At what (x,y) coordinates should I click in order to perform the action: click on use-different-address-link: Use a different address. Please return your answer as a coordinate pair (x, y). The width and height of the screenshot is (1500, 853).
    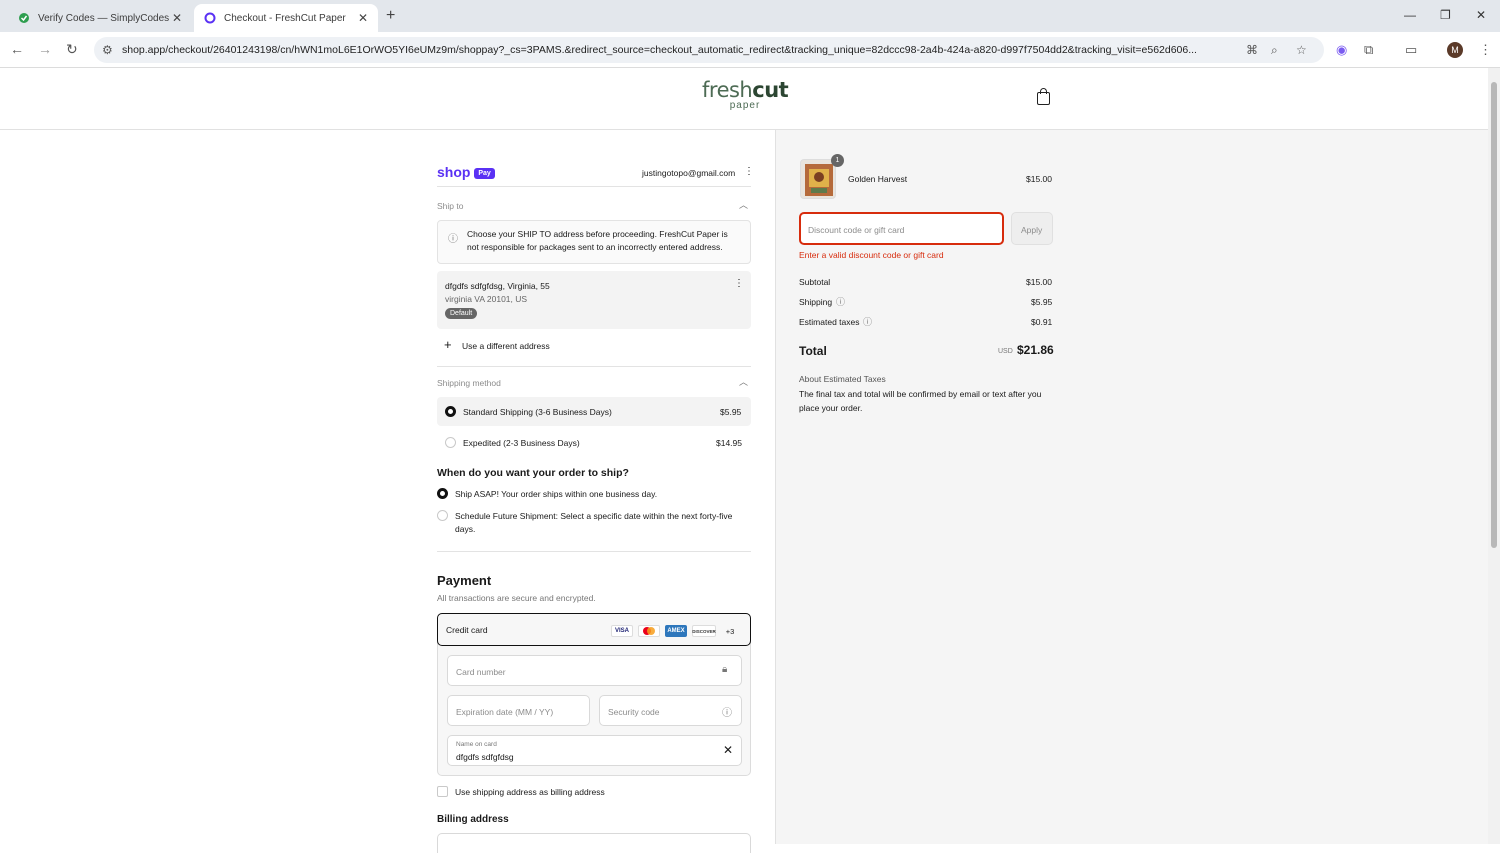
    Looking at the image, I should click on (506, 346).